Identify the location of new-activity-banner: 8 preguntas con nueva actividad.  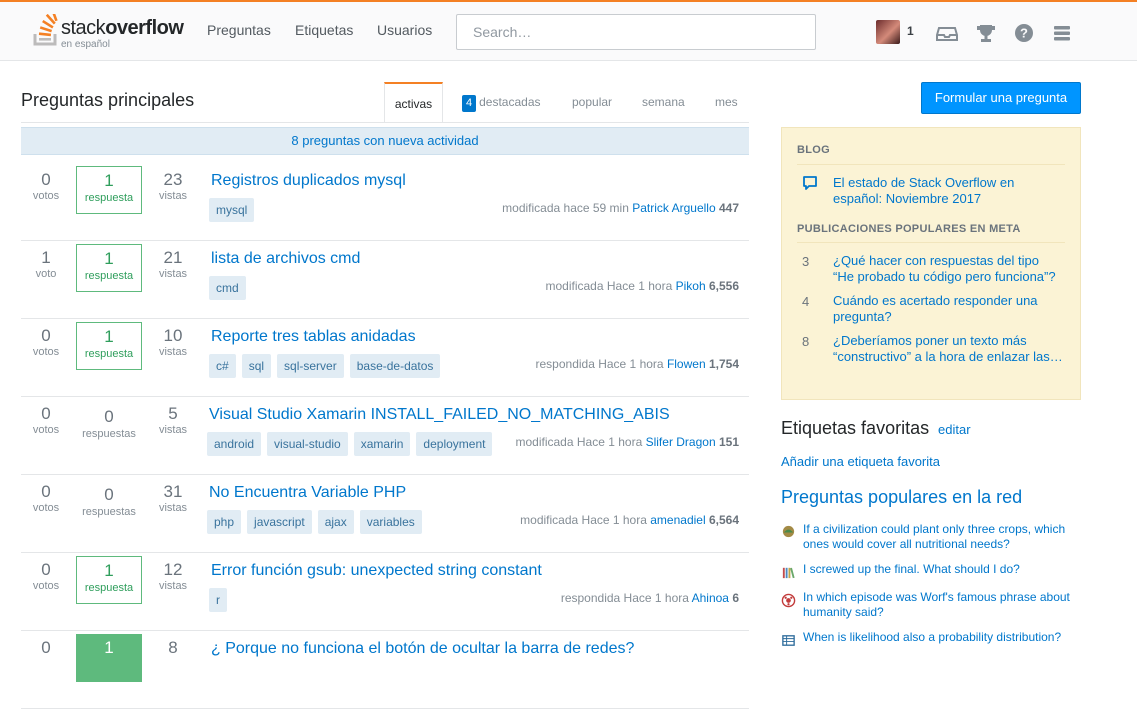
(385, 141).